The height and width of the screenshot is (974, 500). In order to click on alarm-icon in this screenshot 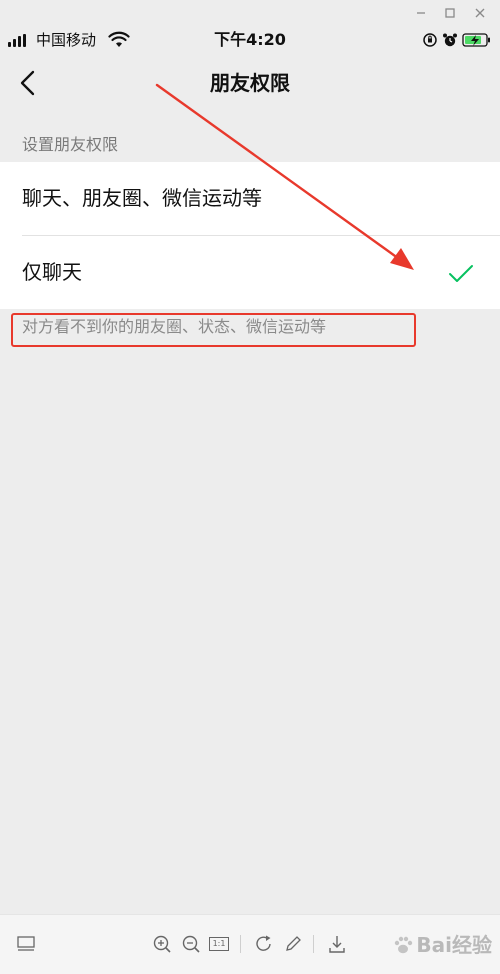, I will do `click(450, 40)`.